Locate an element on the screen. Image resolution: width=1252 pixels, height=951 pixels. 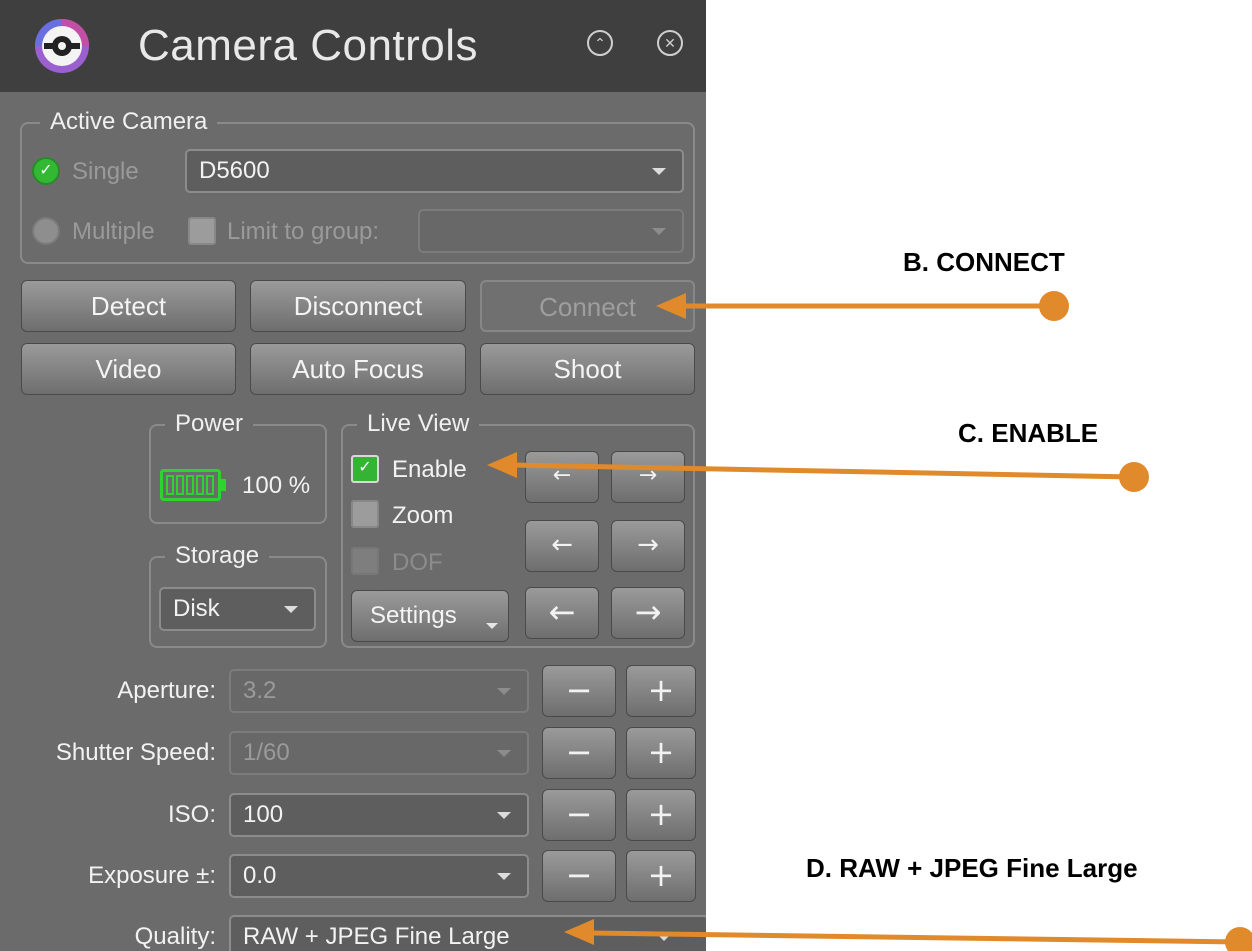
connect-arrow-head is located at coordinates (671, 306).